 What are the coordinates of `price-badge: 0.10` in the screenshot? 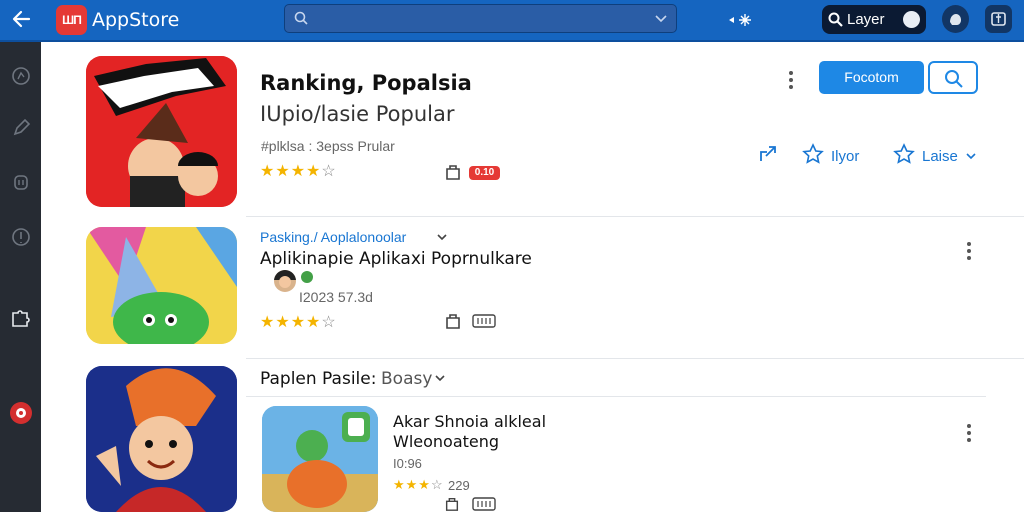 It's located at (484, 173).